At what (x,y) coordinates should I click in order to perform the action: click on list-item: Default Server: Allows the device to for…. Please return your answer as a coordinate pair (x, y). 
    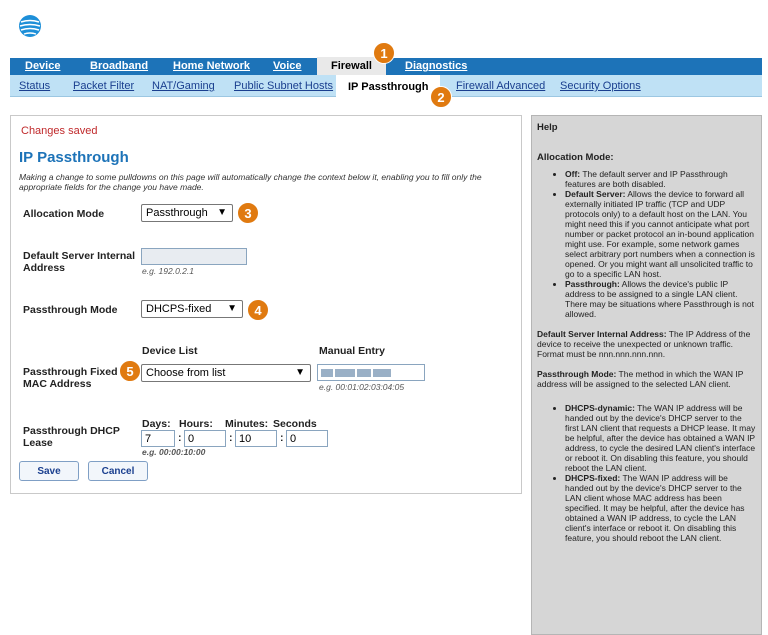
    Looking at the image, I should click on (661, 234).